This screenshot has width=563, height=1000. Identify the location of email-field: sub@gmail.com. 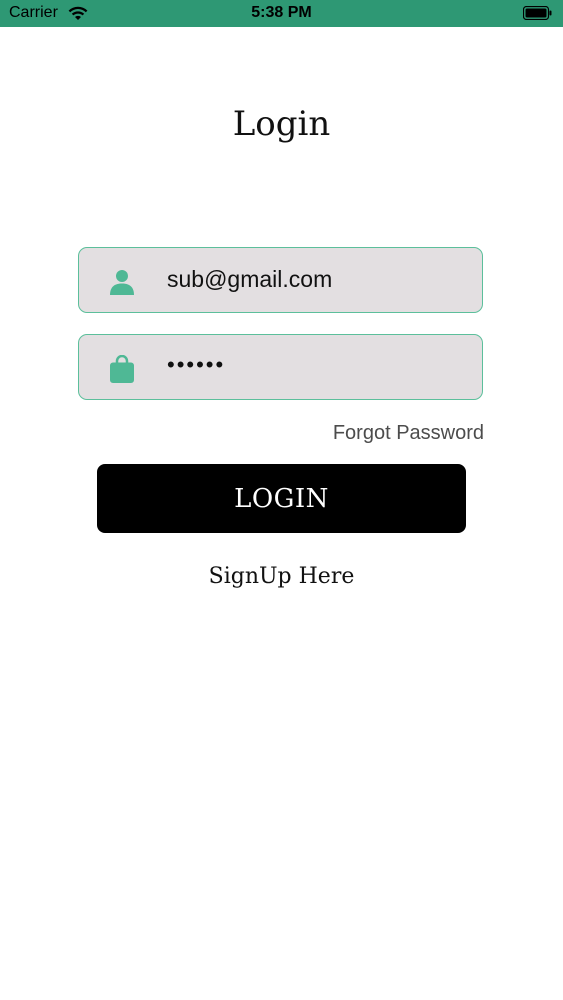
(280, 280).